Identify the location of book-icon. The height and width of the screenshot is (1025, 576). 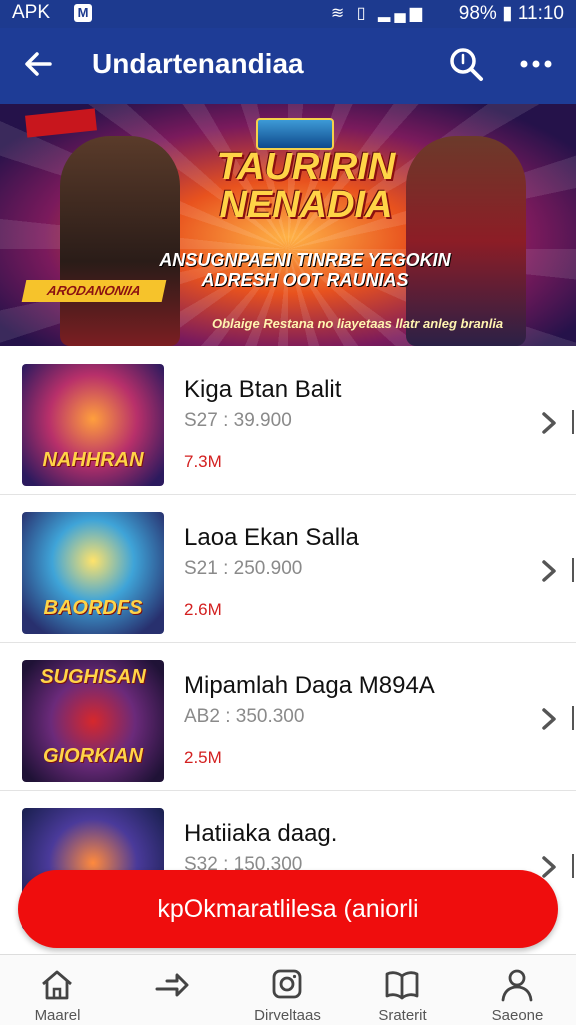
(402, 985).